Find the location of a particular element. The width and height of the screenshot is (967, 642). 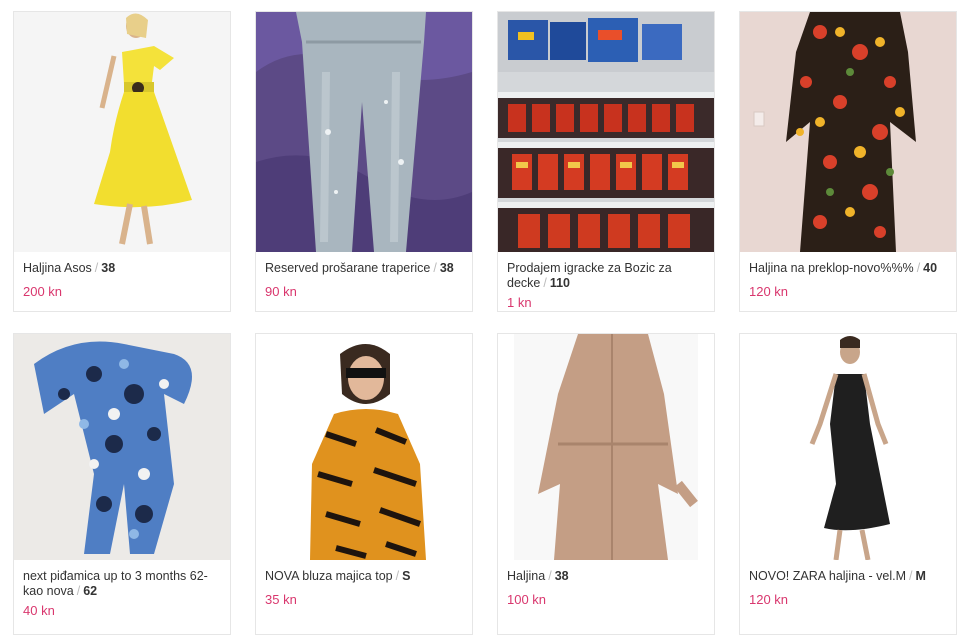

black-slip-dress-image is located at coordinates (848, 447).